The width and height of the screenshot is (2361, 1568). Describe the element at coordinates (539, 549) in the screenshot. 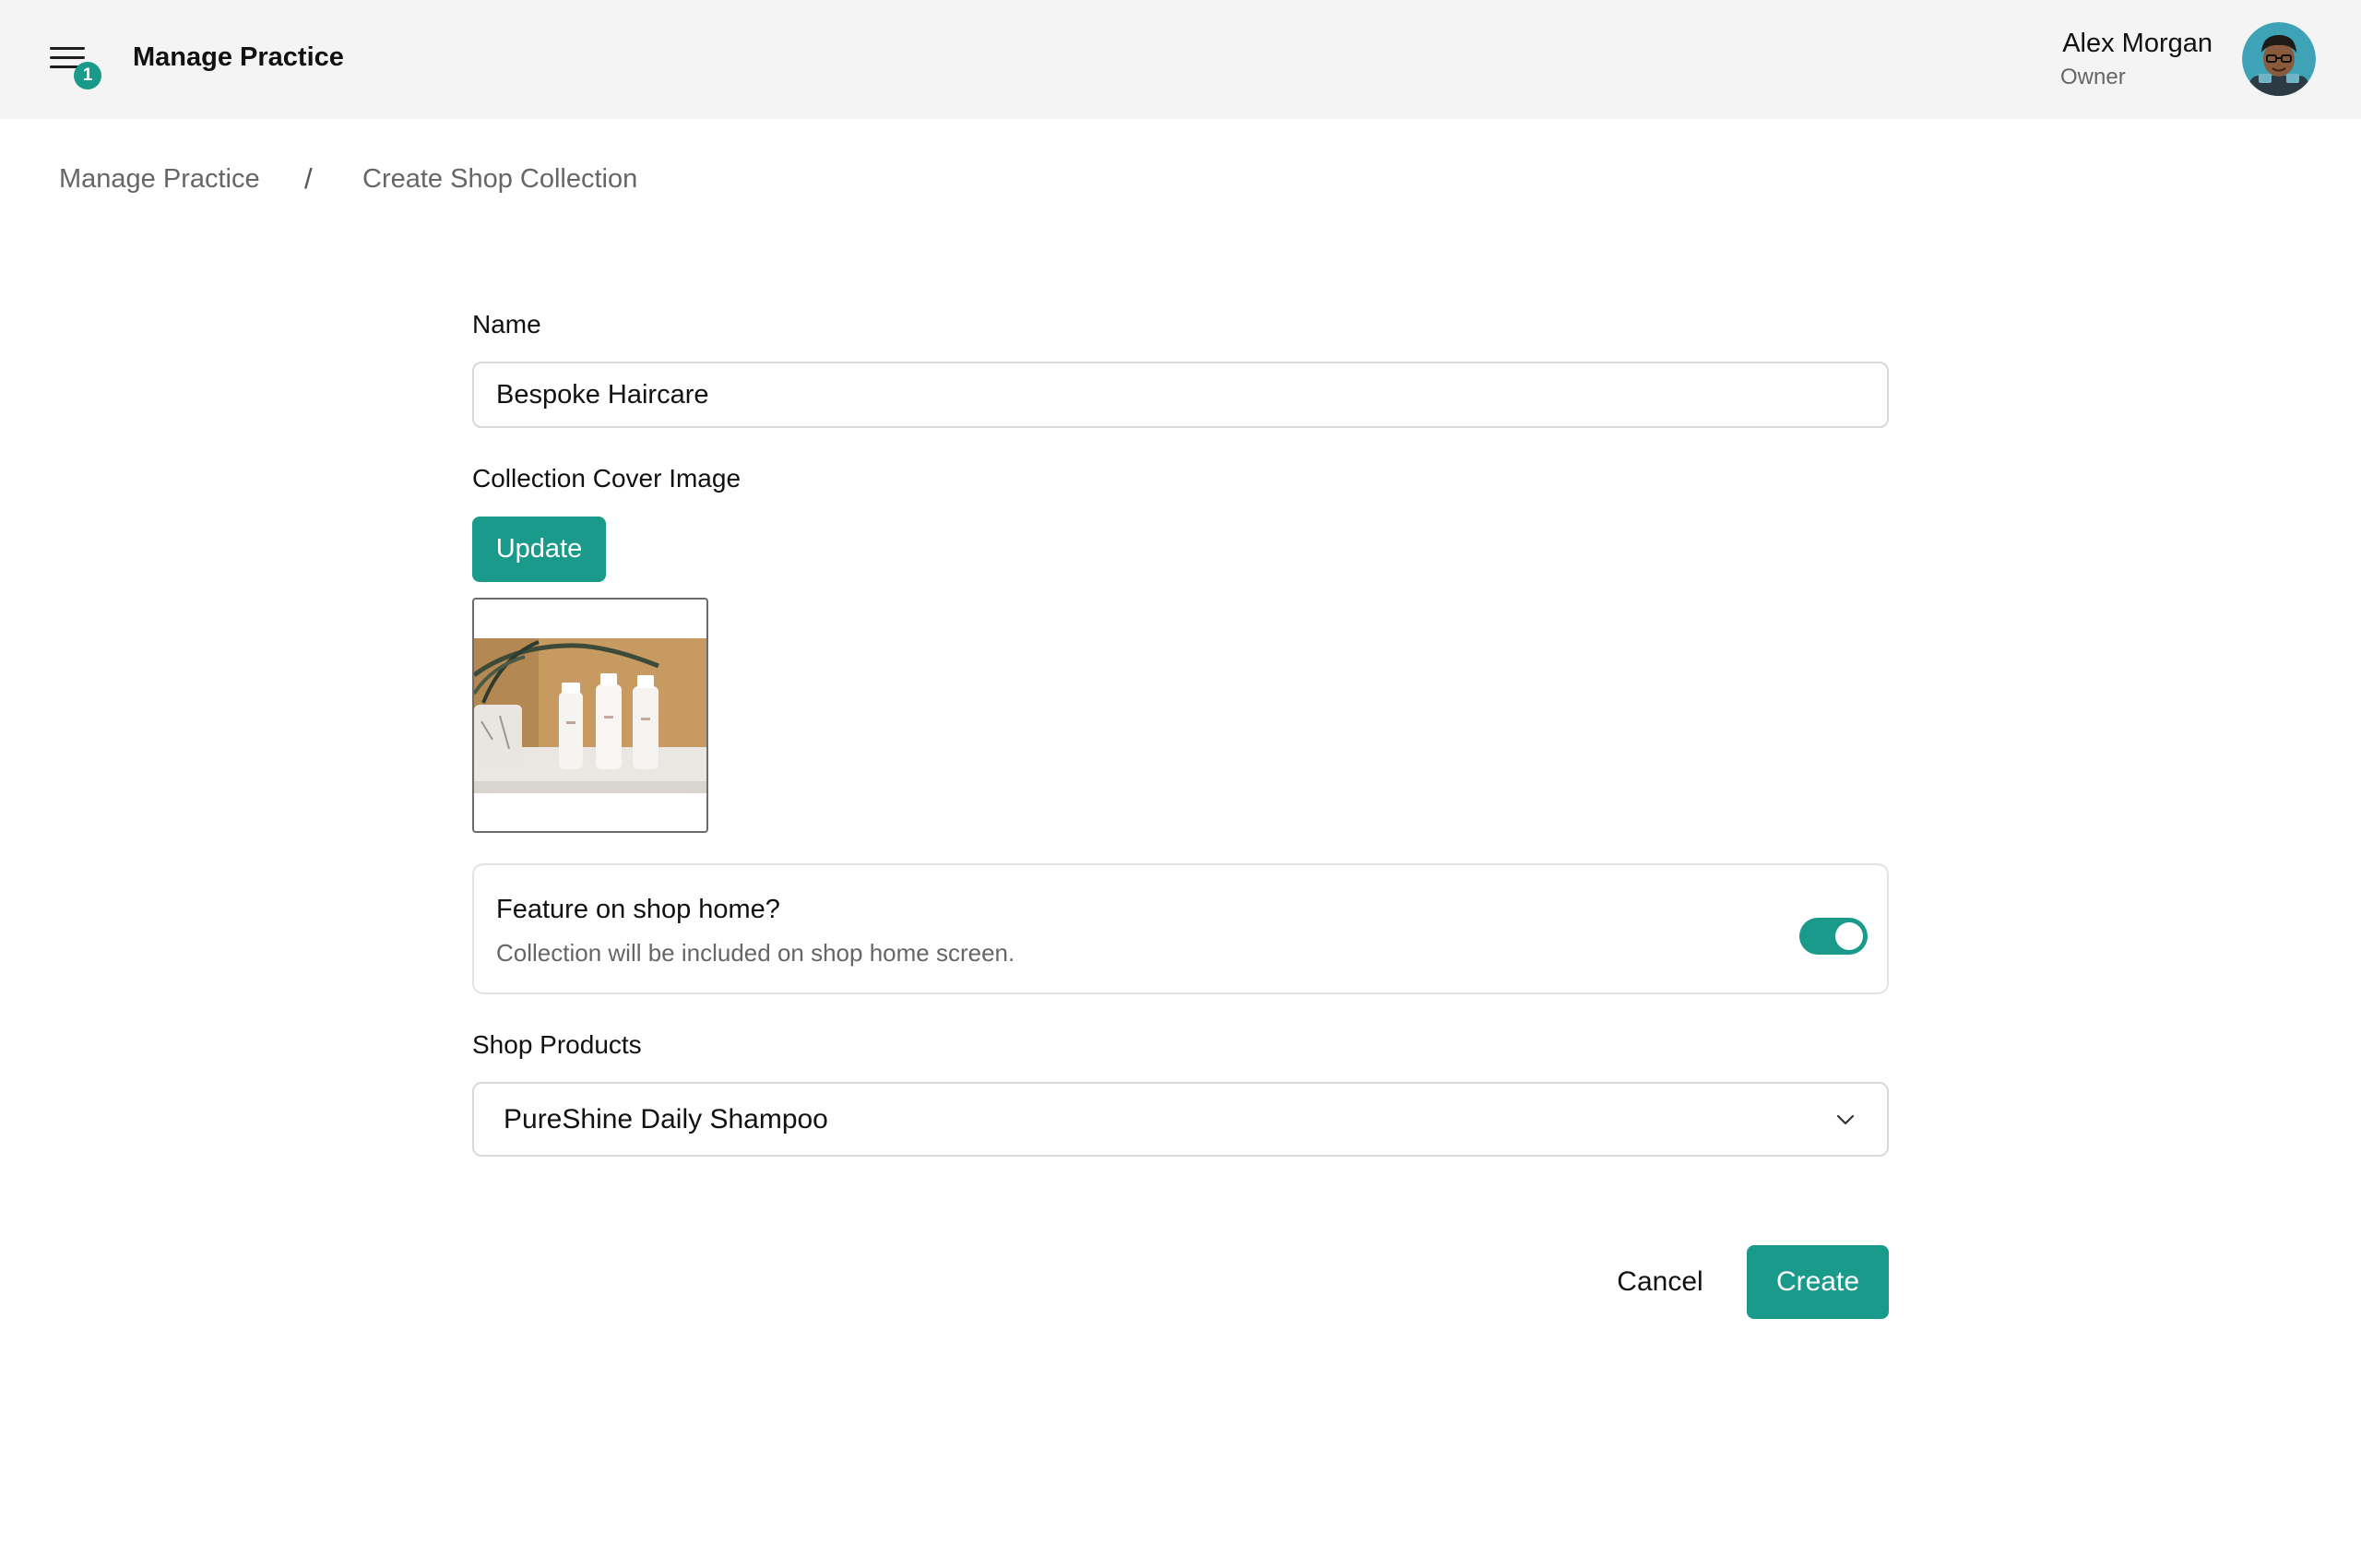

I see `update-cover-button: Update` at that location.